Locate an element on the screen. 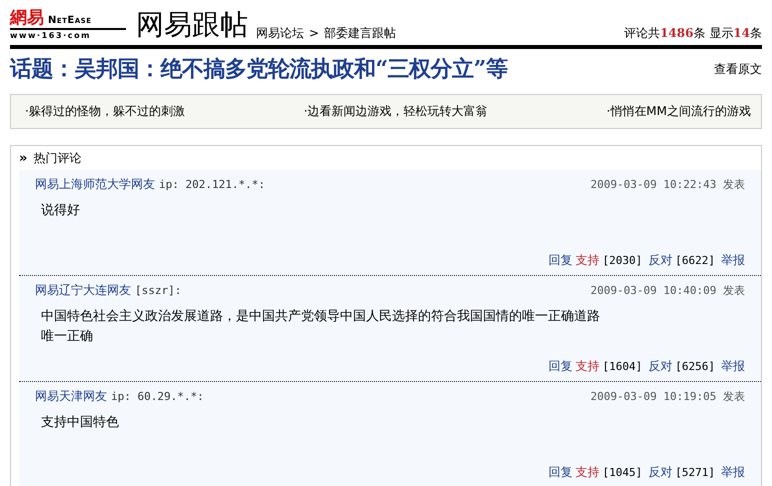  support-count: [2030] is located at coordinates (622, 260).